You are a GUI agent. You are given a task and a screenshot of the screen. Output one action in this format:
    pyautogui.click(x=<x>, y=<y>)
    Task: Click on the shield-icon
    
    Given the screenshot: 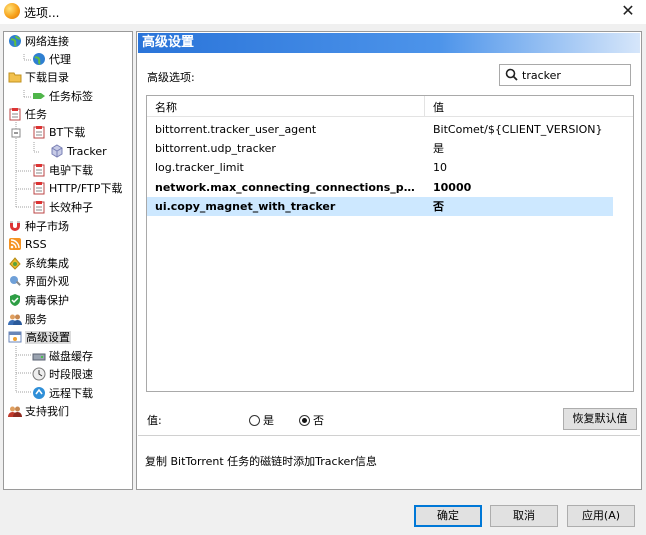 What is the action you would take?
    pyautogui.click(x=15, y=300)
    